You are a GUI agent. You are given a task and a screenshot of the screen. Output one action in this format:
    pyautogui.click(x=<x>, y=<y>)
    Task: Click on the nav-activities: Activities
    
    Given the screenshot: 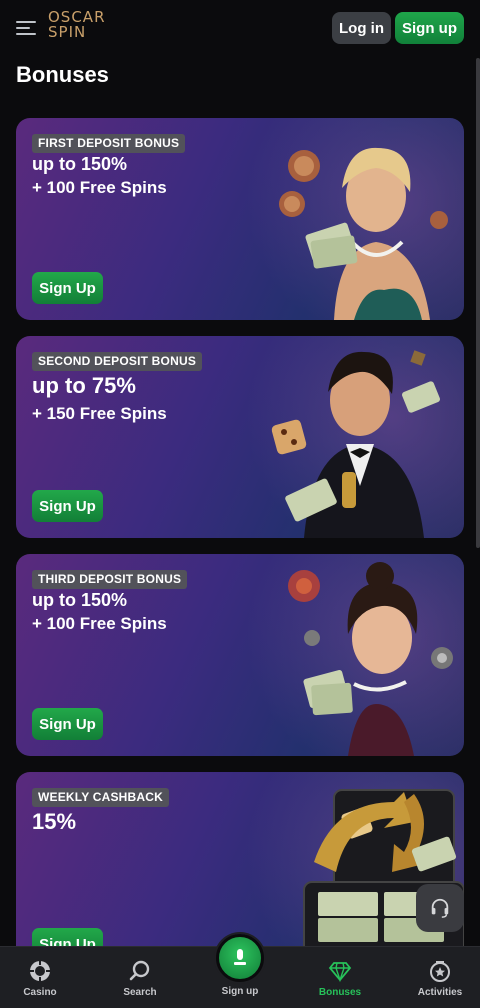 What is the action you would take?
    pyautogui.click(x=440, y=977)
    